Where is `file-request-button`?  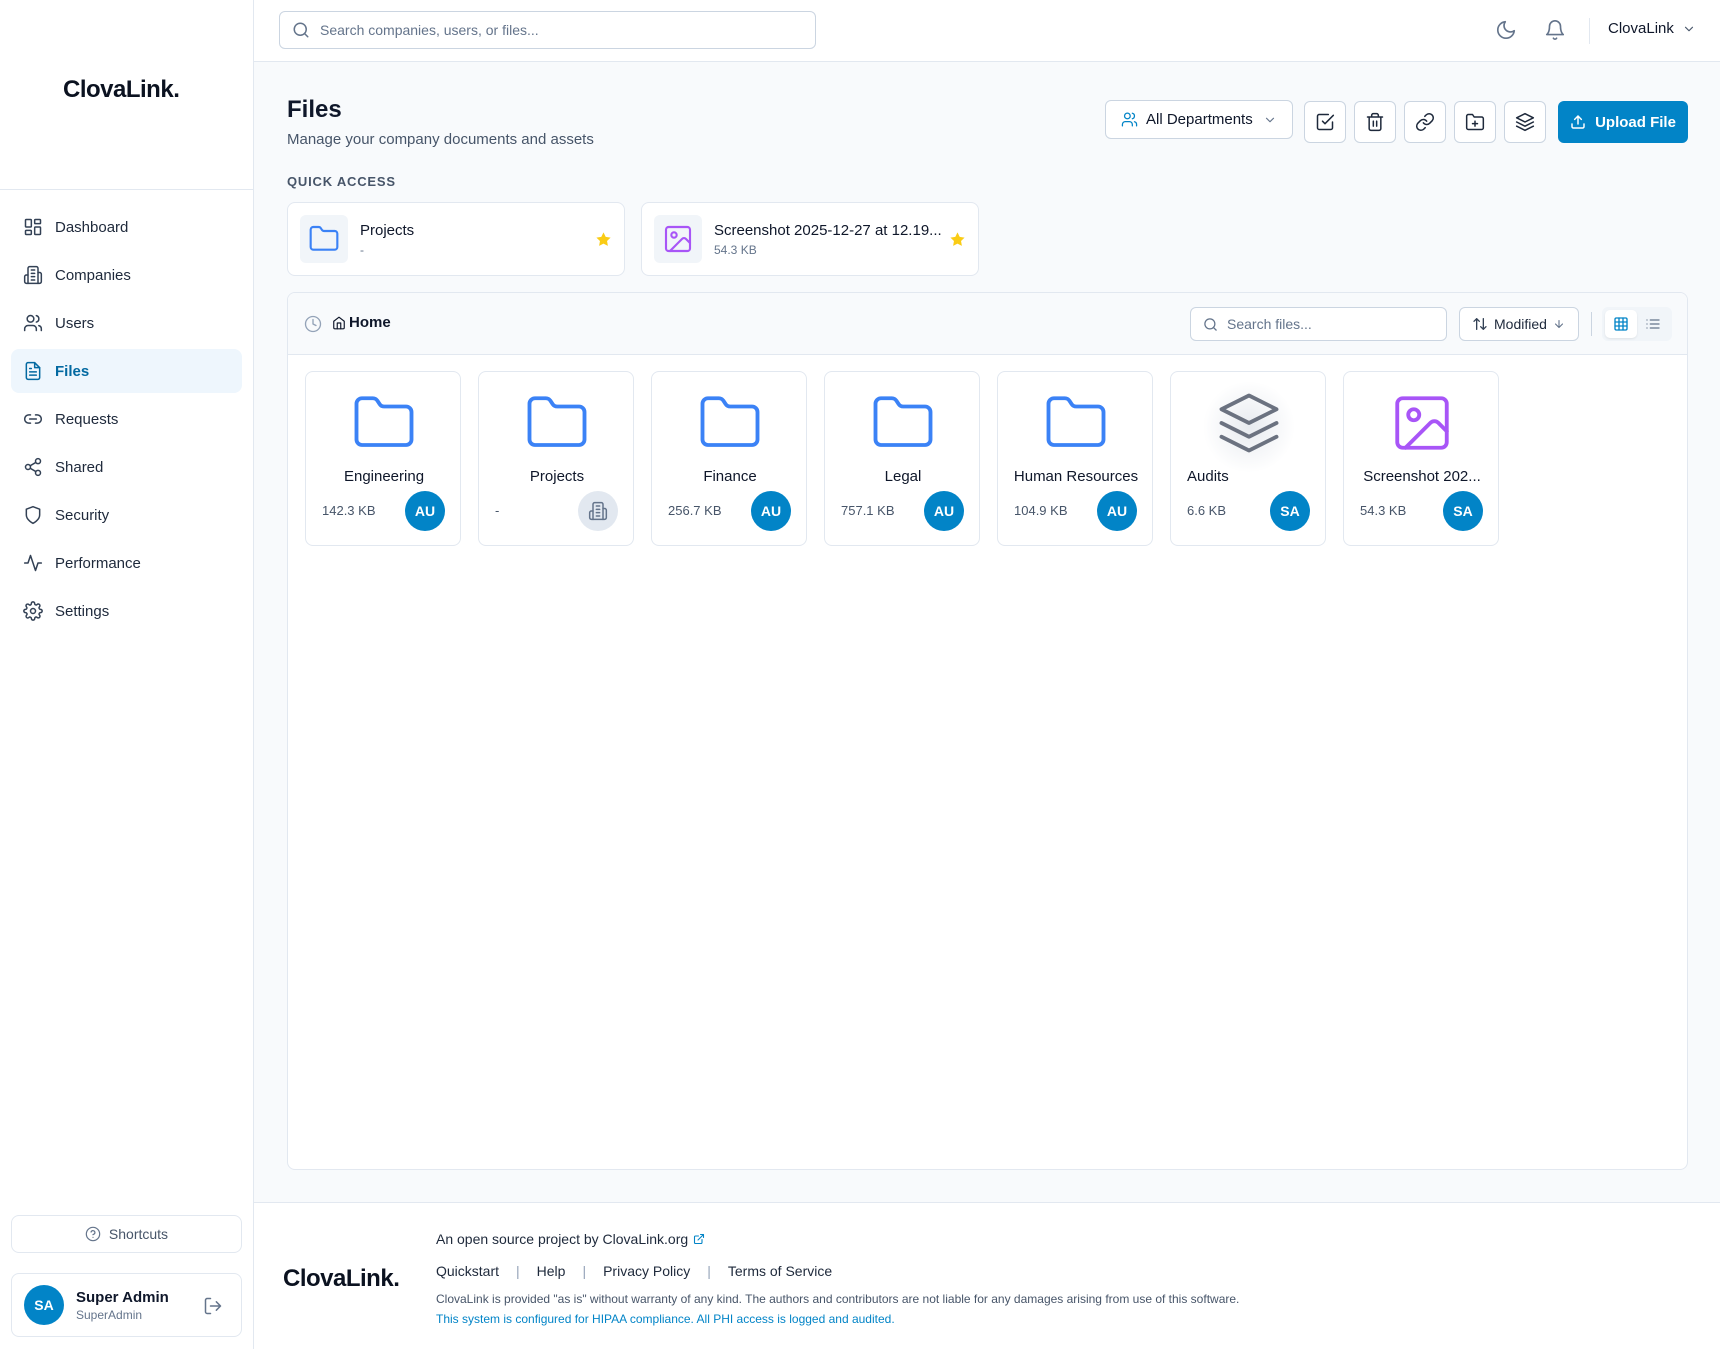
file-request-button is located at coordinates (1425, 122).